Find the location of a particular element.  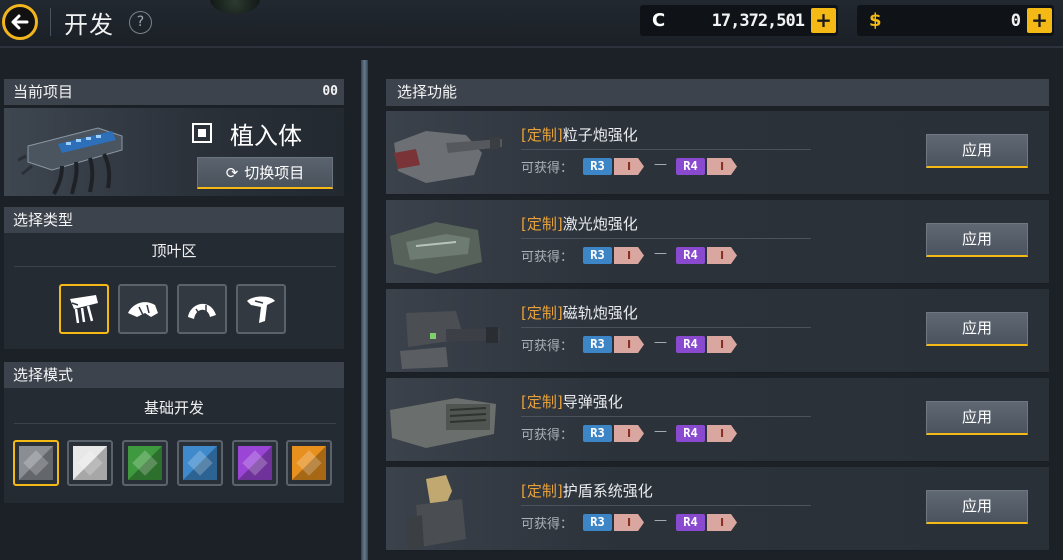

target-icon is located at coordinates (202, 133).